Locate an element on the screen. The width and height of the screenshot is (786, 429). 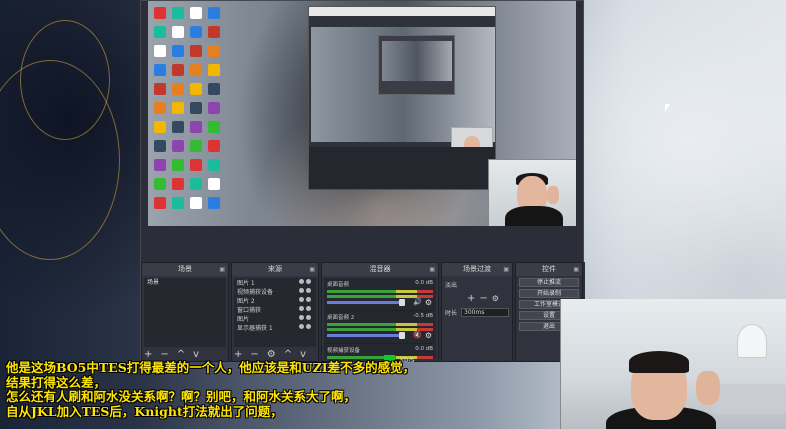
duration-row: 时长 300ms is located at coordinates (477, 312).